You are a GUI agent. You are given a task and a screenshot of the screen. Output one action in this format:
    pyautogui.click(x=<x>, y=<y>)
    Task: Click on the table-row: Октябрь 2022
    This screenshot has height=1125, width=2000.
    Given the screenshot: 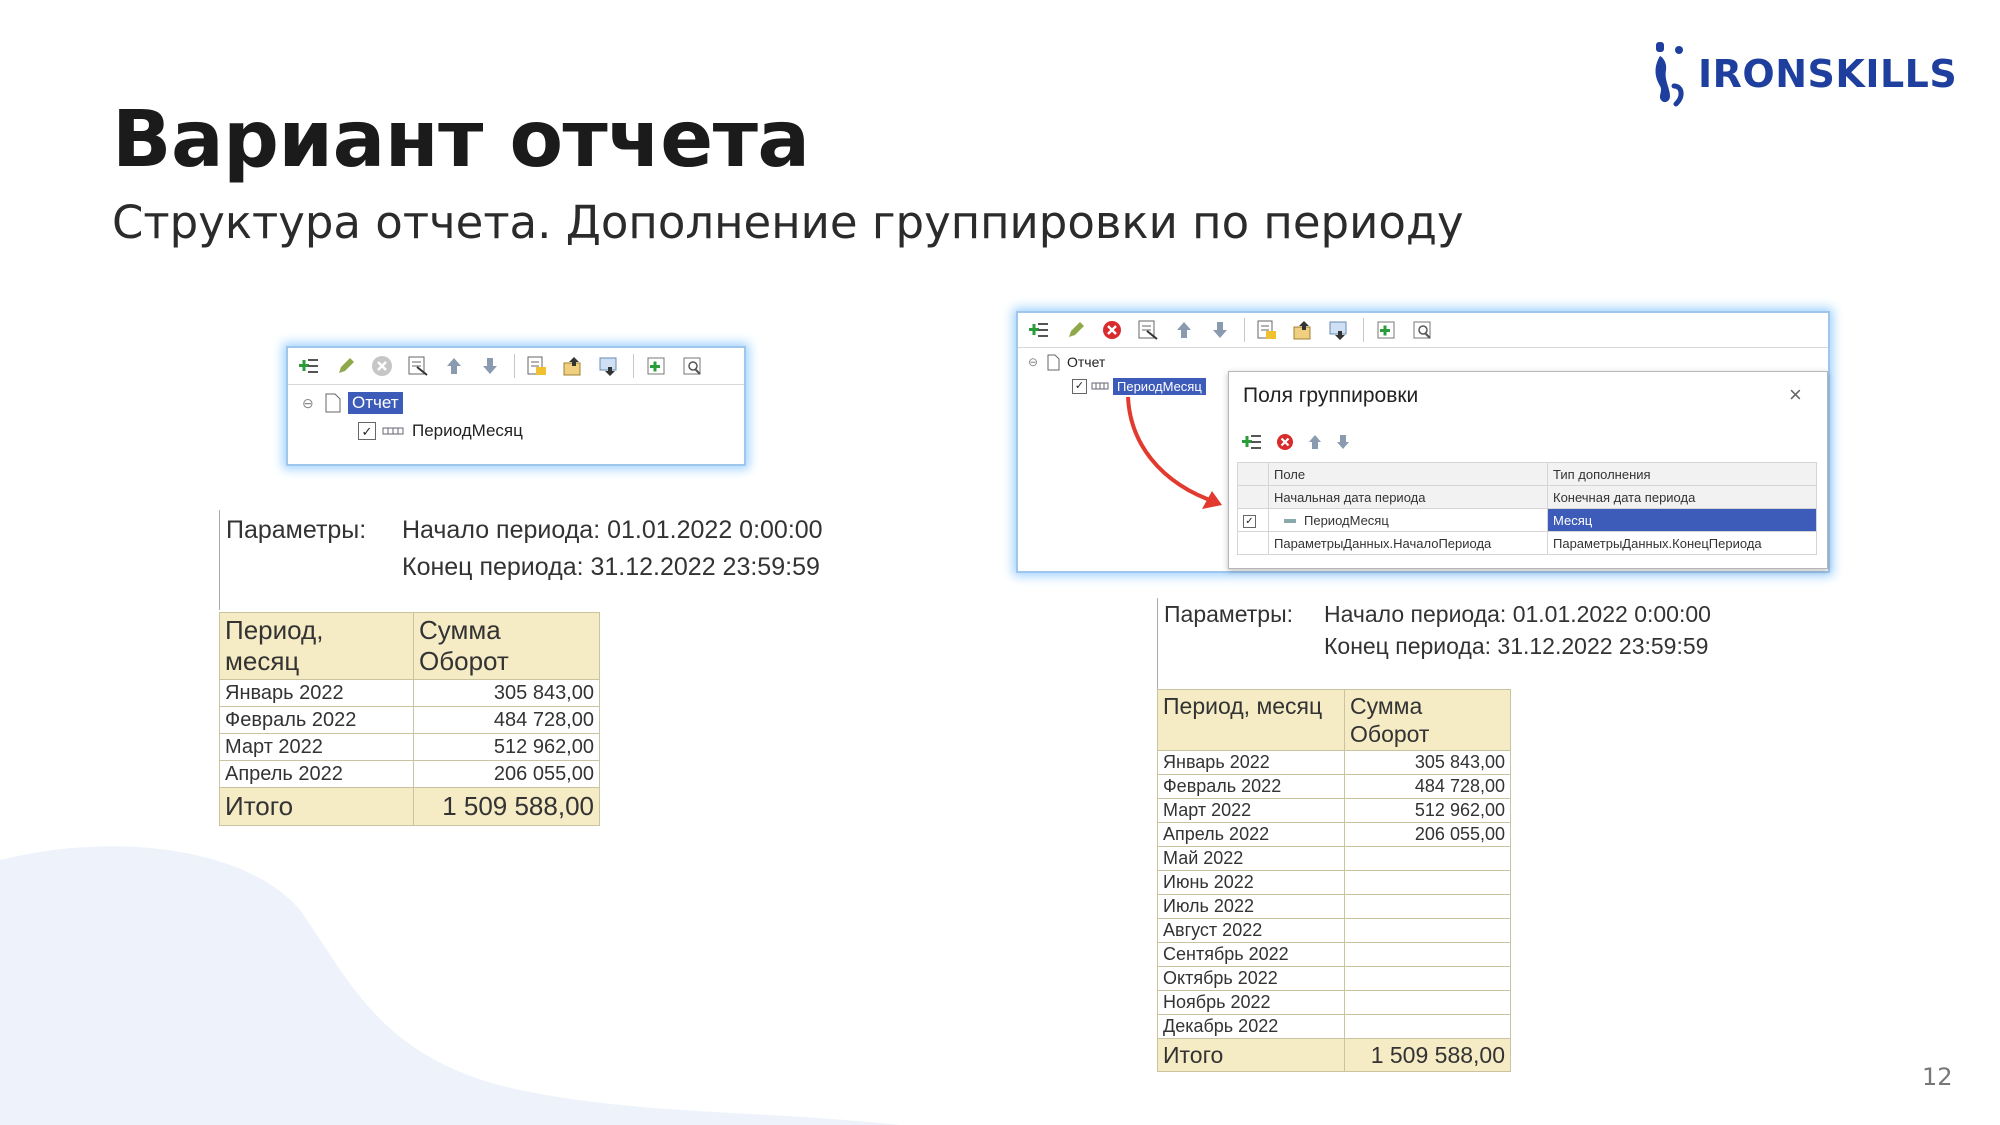 What is the action you would take?
    pyautogui.click(x=1334, y=978)
    